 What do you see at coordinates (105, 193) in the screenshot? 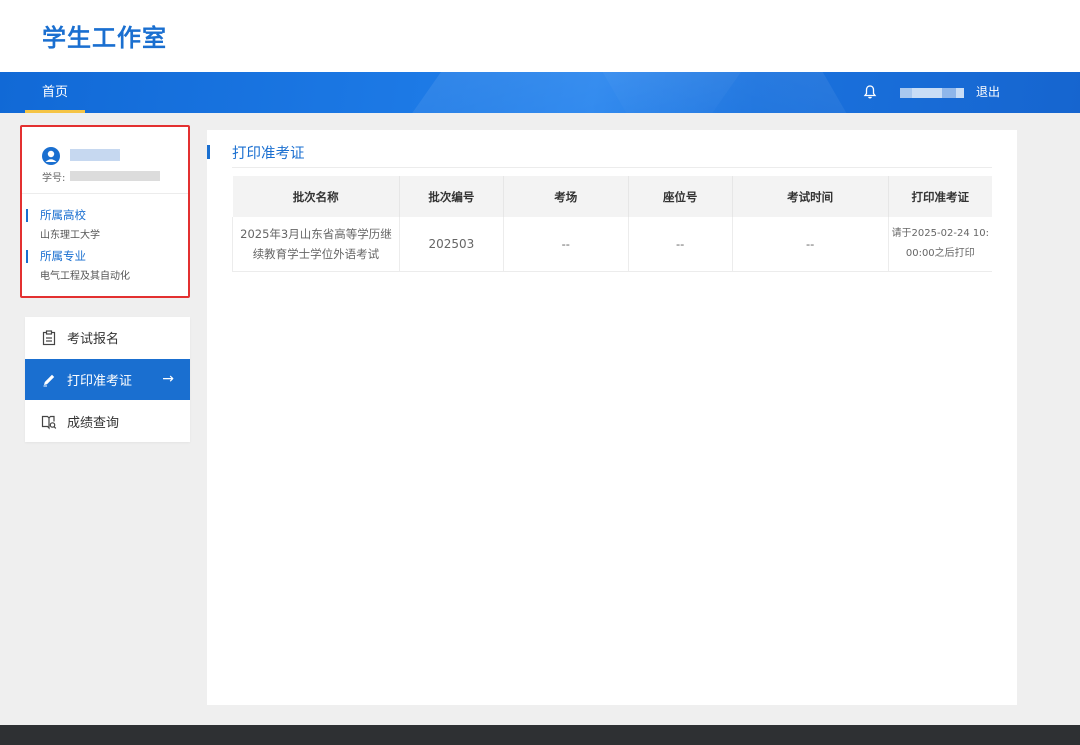
I see `profile-divider` at bounding box center [105, 193].